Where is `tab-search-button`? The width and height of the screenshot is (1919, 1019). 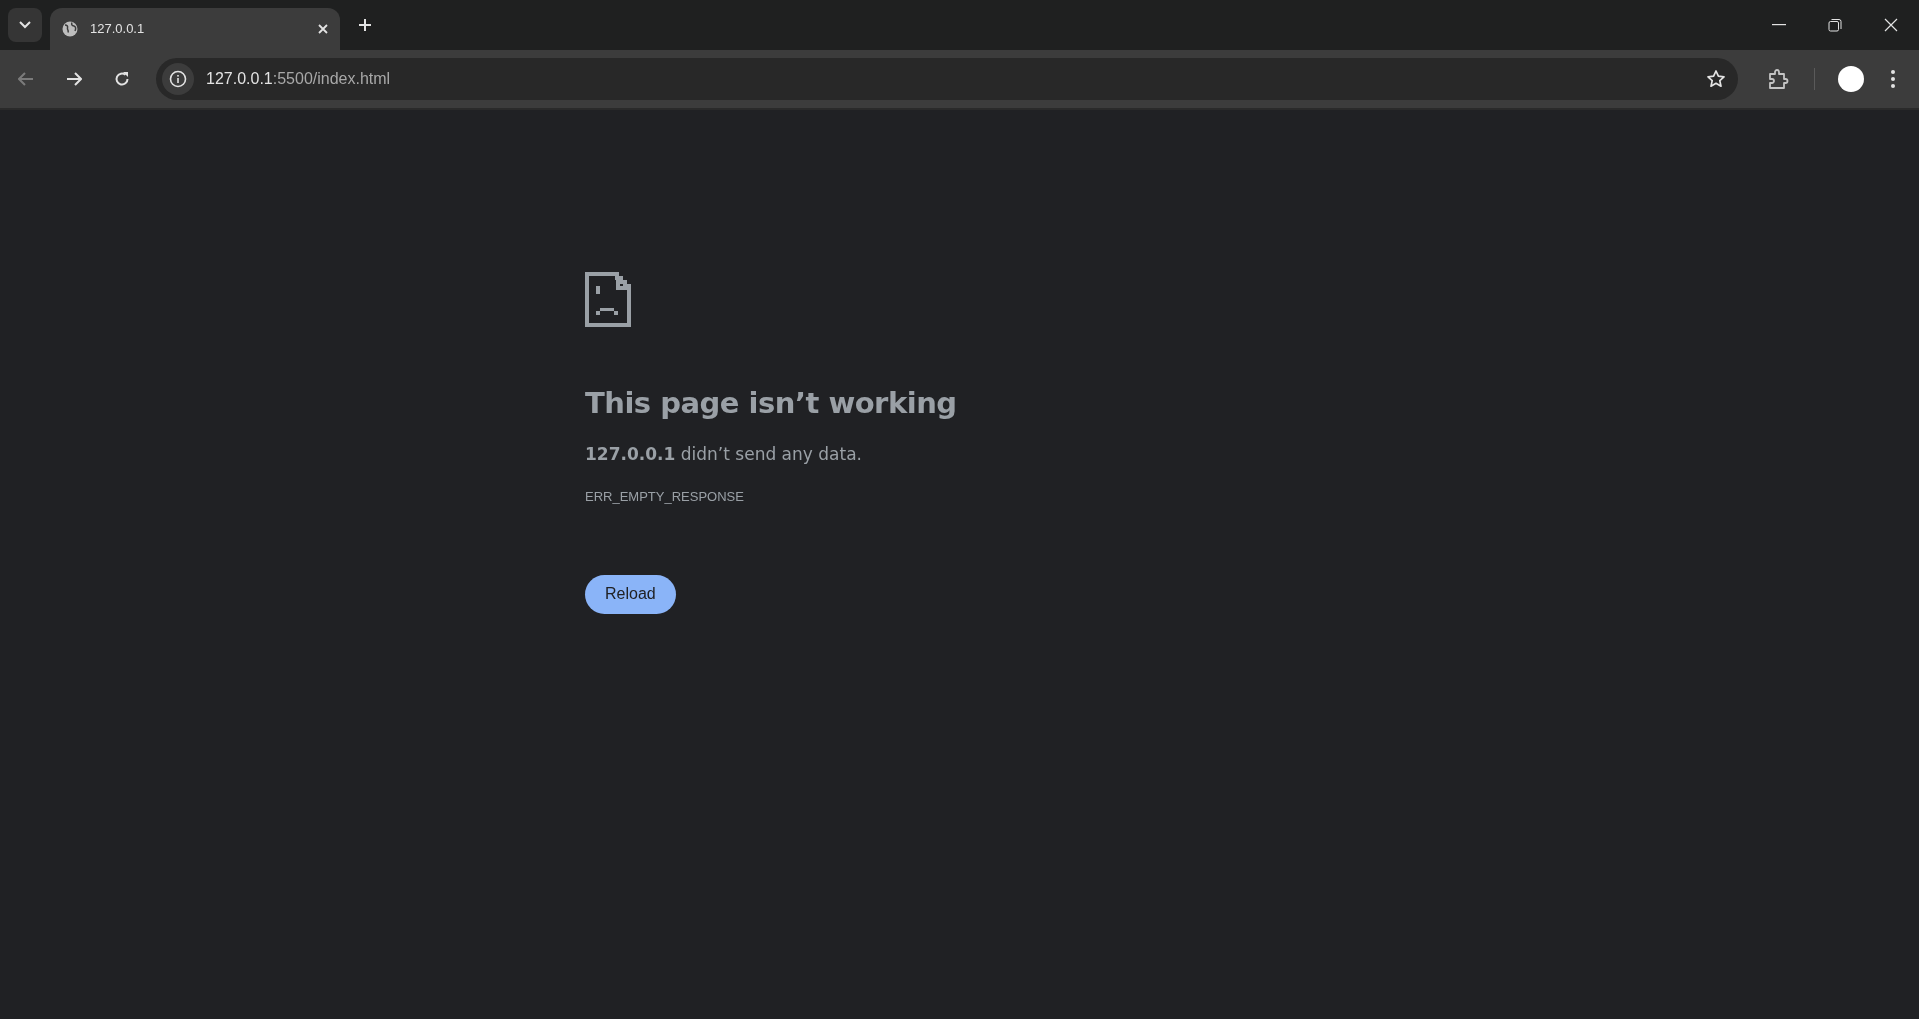
tab-search-button is located at coordinates (25, 25).